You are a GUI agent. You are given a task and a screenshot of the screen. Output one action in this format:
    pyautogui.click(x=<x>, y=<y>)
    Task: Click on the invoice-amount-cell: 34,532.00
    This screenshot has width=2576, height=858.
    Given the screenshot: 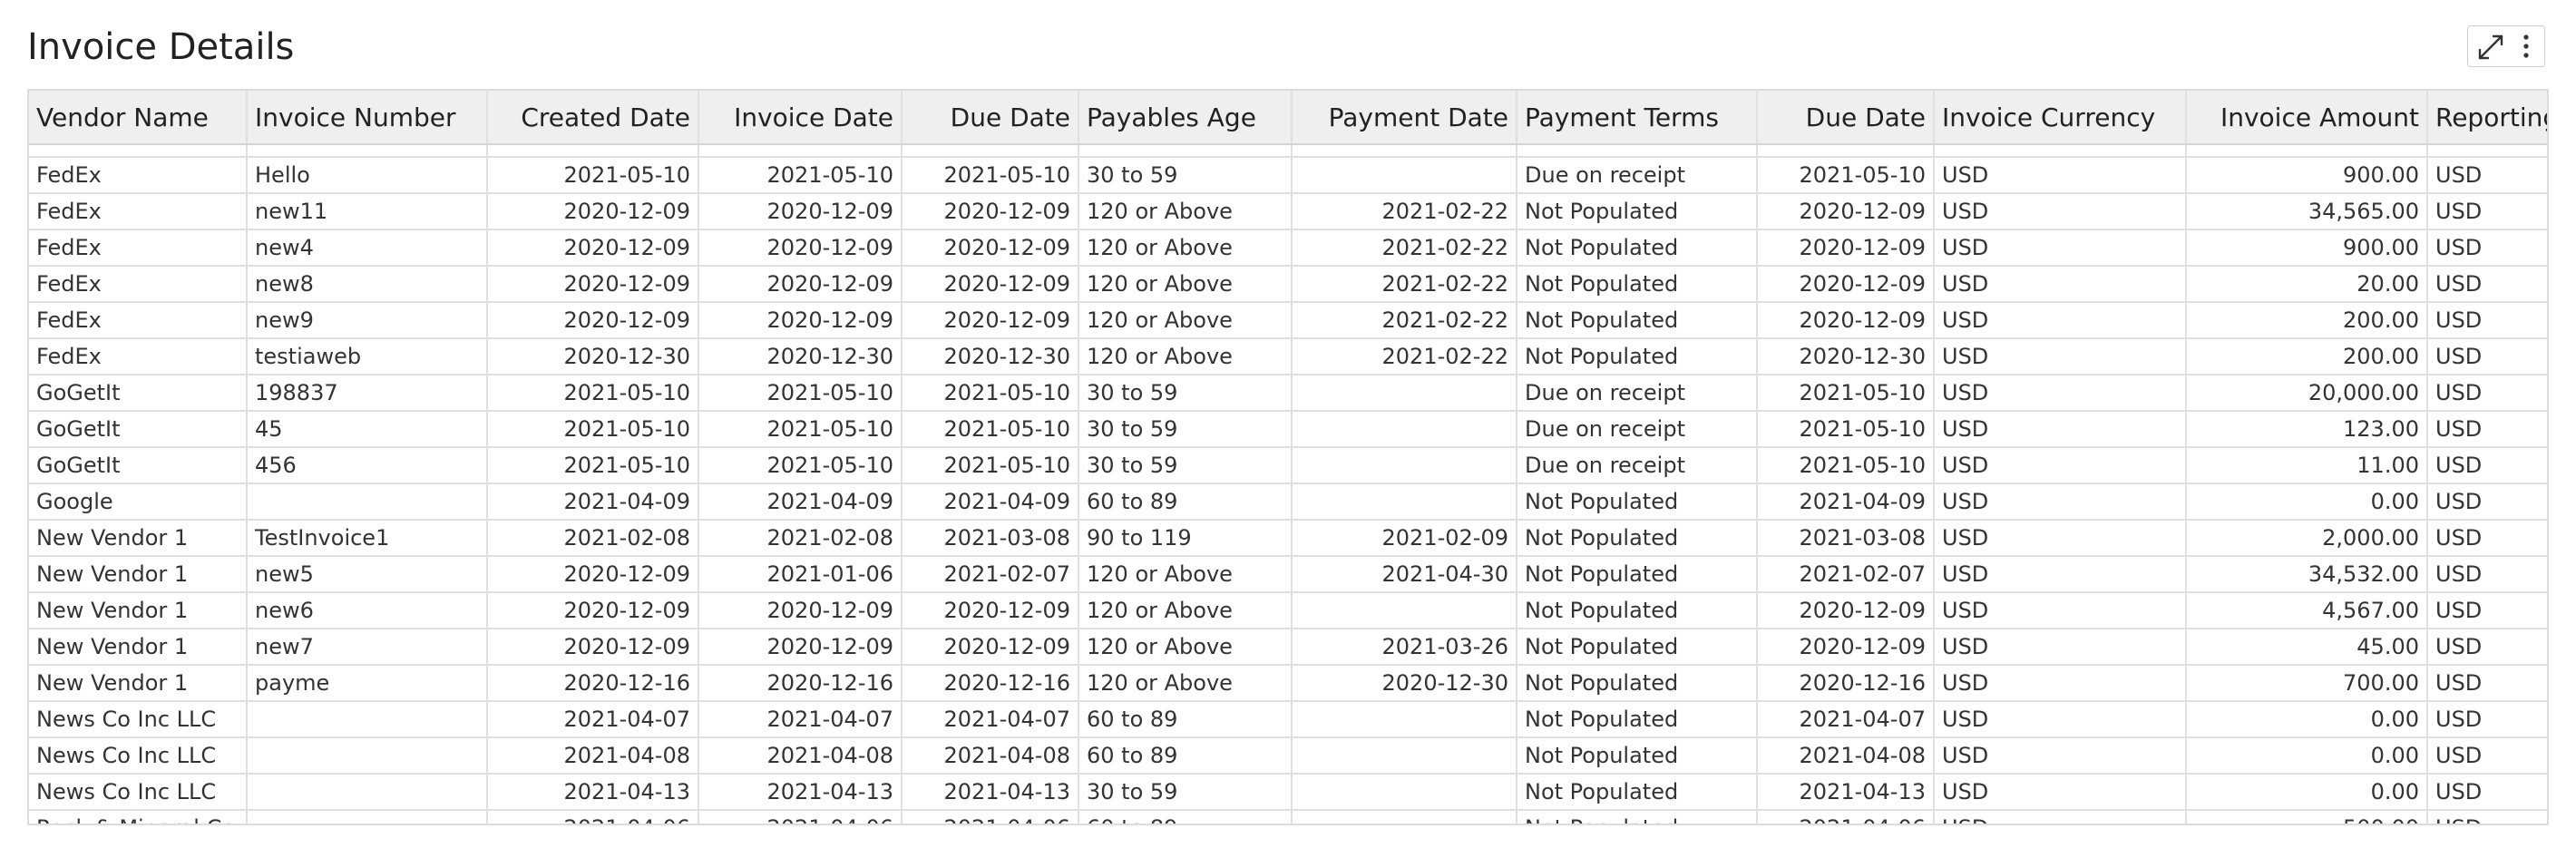 What is the action you would take?
    pyautogui.click(x=2307, y=574)
    